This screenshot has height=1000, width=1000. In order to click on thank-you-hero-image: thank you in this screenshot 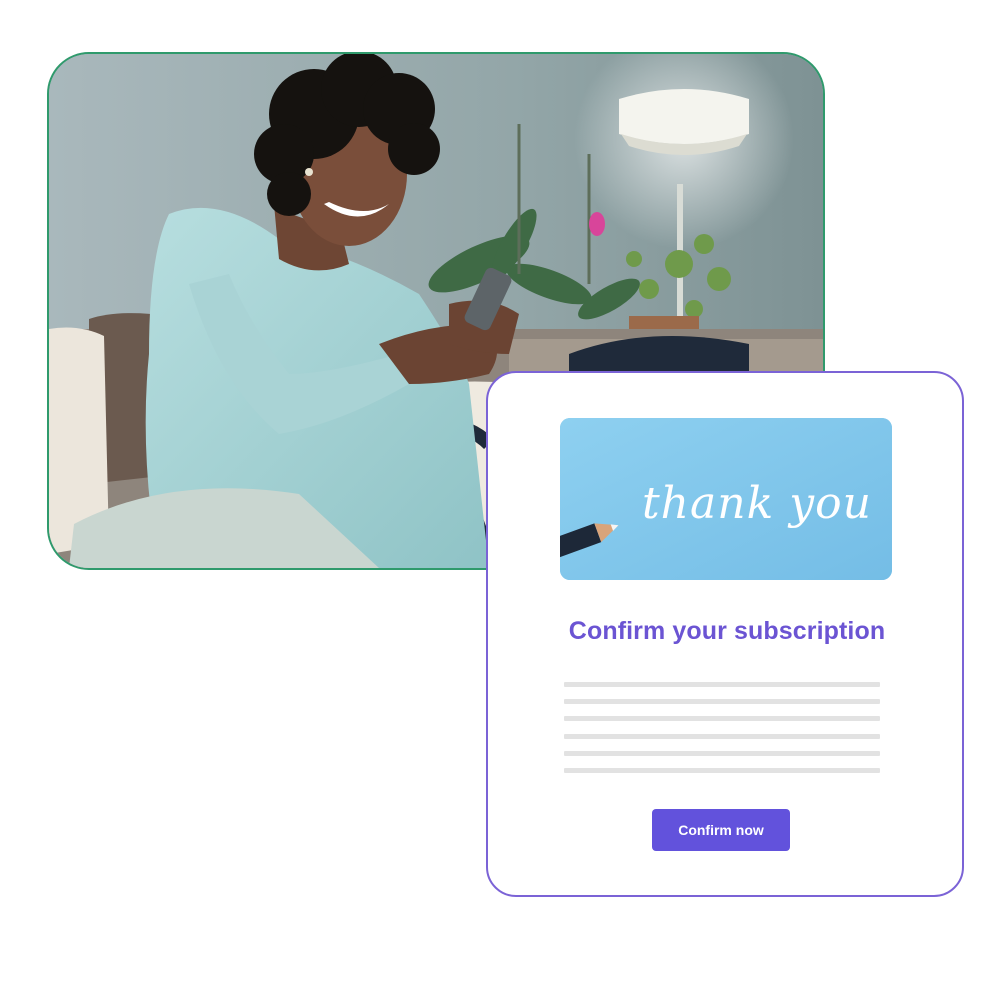, I will do `click(726, 499)`.